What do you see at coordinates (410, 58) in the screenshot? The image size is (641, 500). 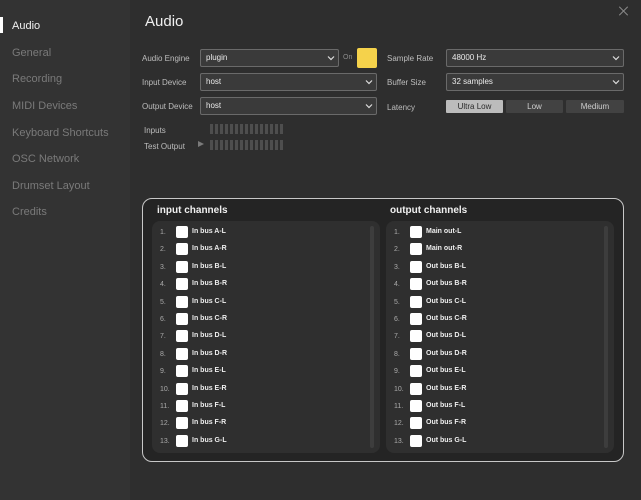 I see `sample-rate-label: Sample Rate` at bounding box center [410, 58].